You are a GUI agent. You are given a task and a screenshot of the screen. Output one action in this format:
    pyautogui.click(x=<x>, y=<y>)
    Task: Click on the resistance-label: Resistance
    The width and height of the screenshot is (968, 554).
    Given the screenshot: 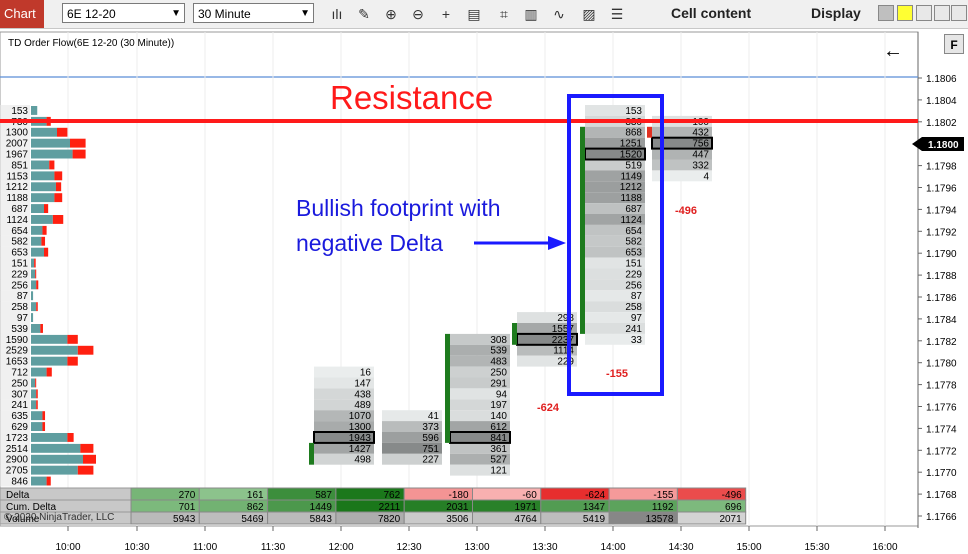 What is the action you would take?
    pyautogui.click(x=411, y=98)
    